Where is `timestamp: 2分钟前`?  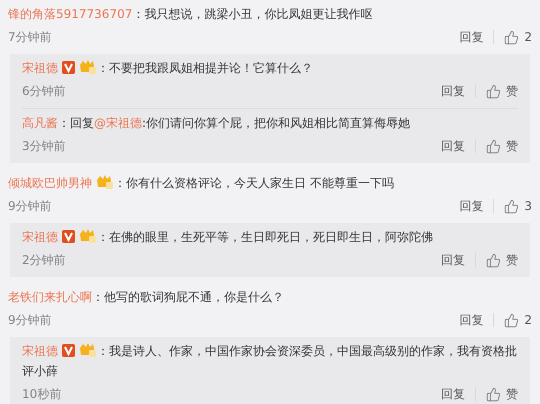 timestamp: 2分钟前 is located at coordinates (44, 260).